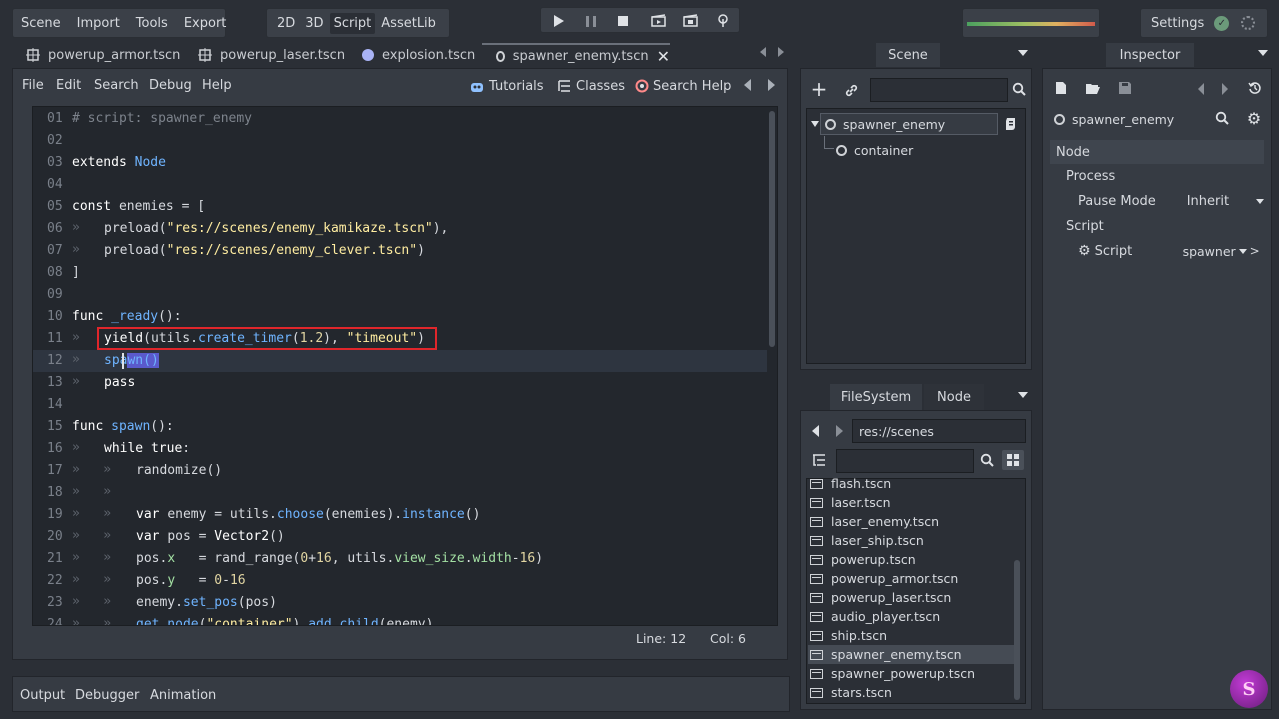  What do you see at coordinates (1255, 88) in the screenshot?
I see `history-icon` at bounding box center [1255, 88].